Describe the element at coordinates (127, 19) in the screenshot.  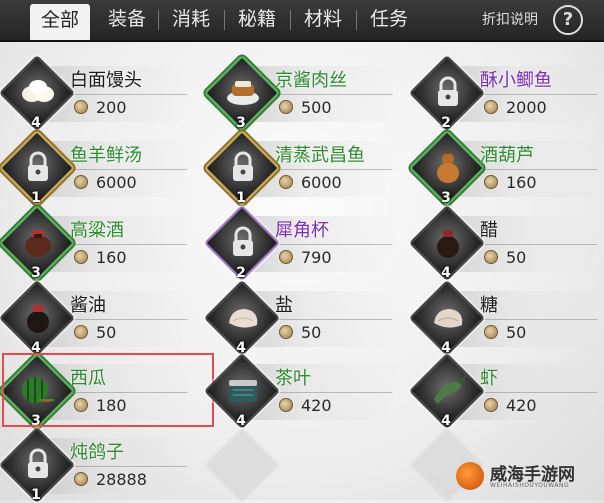
I see `tab-equipment: 装备` at that location.